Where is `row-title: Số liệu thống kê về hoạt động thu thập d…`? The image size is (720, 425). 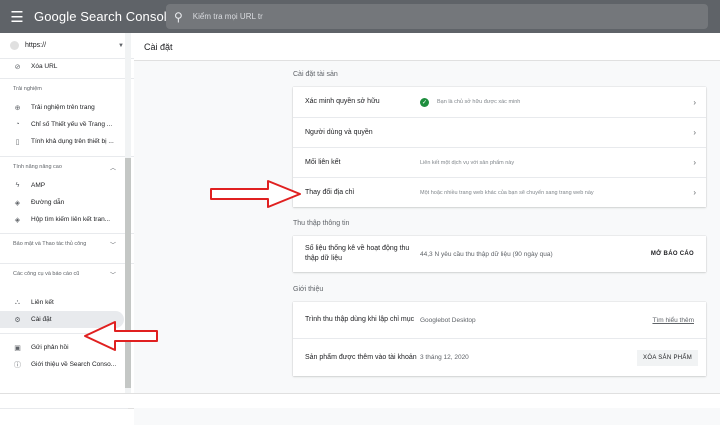
row-title: Số liệu thống kê về hoạt động thu thập d… is located at coordinates (357, 253).